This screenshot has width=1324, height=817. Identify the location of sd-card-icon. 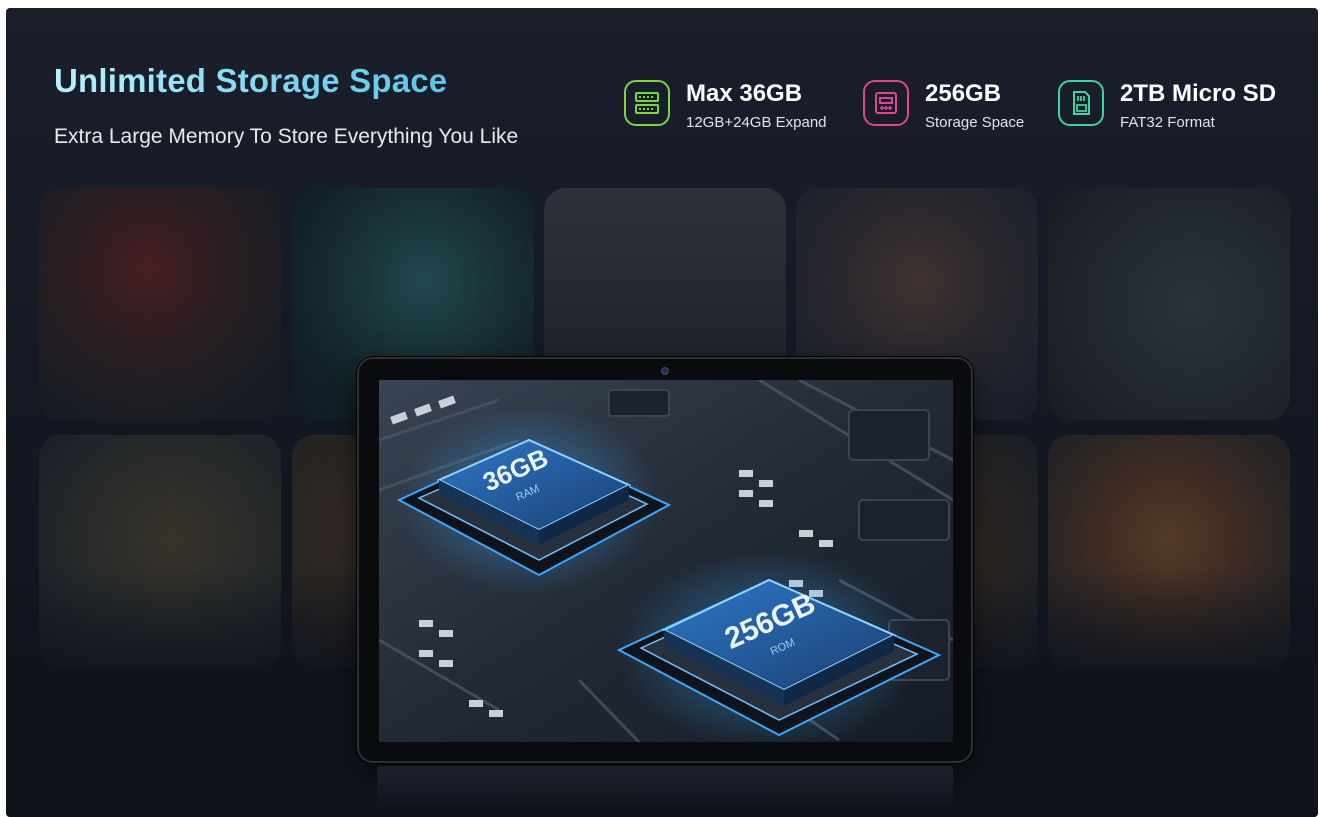
(1081, 103).